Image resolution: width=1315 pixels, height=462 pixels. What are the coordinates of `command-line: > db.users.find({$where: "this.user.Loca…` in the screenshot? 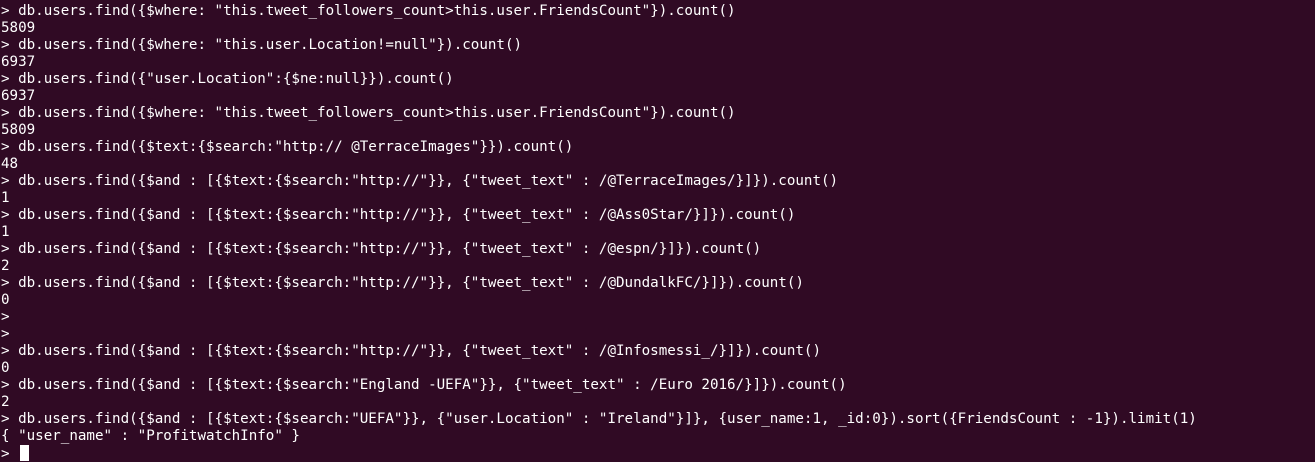 It's located at (262, 45).